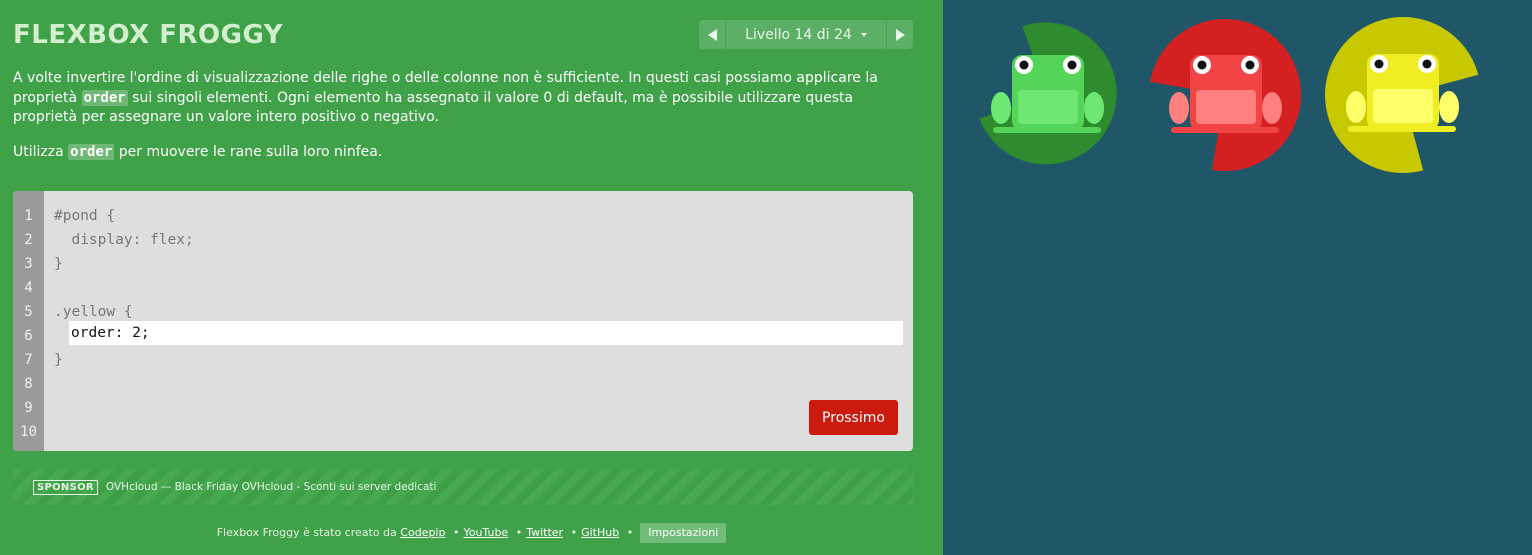  What do you see at coordinates (28, 264) in the screenshot?
I see `line-number: 3` at bounding box center [28, 264].